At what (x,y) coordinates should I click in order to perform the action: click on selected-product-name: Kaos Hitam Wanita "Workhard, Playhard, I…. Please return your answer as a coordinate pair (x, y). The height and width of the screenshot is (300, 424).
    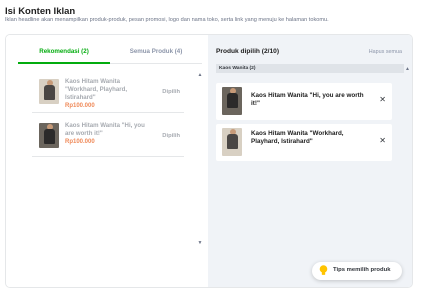
    Looking at the image, I should click on (297, 137).